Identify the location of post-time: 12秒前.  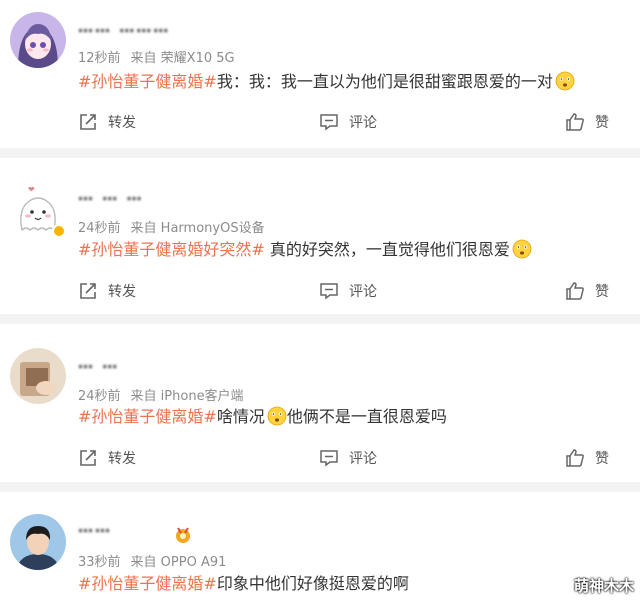
(99, 58).